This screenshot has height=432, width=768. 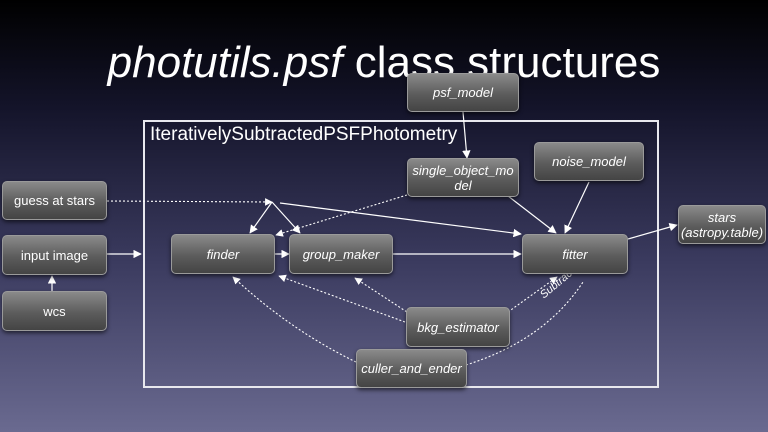 What do you see at coordinates (589, 161) in the screenshot?
I see `node-noise-model: noise_model` at bounding box center [589, 161].